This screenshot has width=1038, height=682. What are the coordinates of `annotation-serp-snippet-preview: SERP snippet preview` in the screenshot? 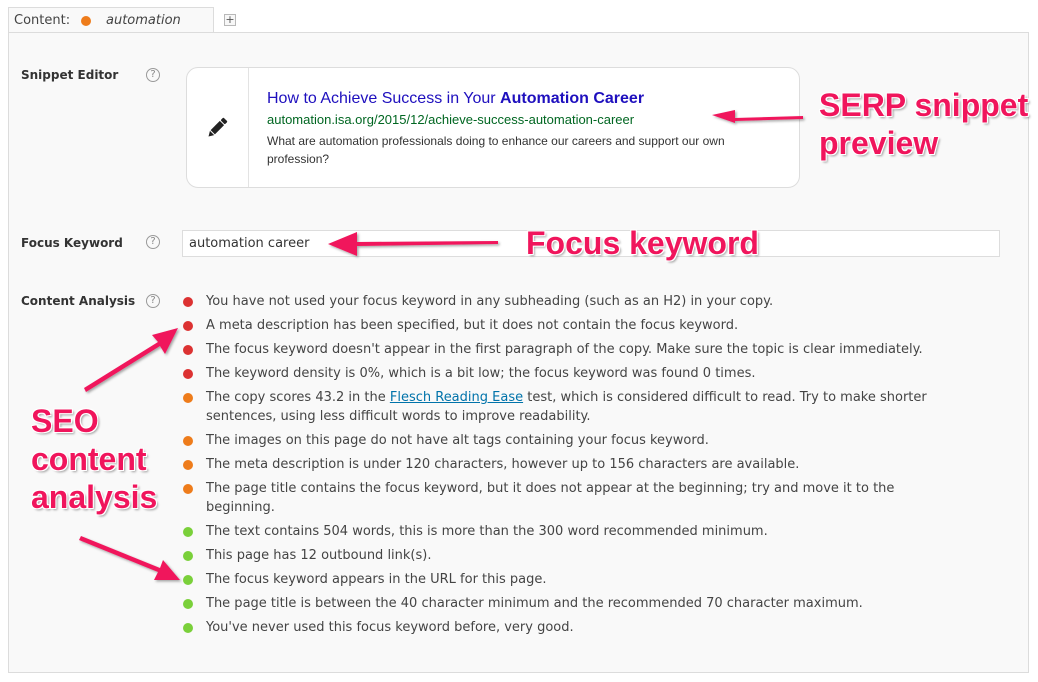 It's located at (923, 124).